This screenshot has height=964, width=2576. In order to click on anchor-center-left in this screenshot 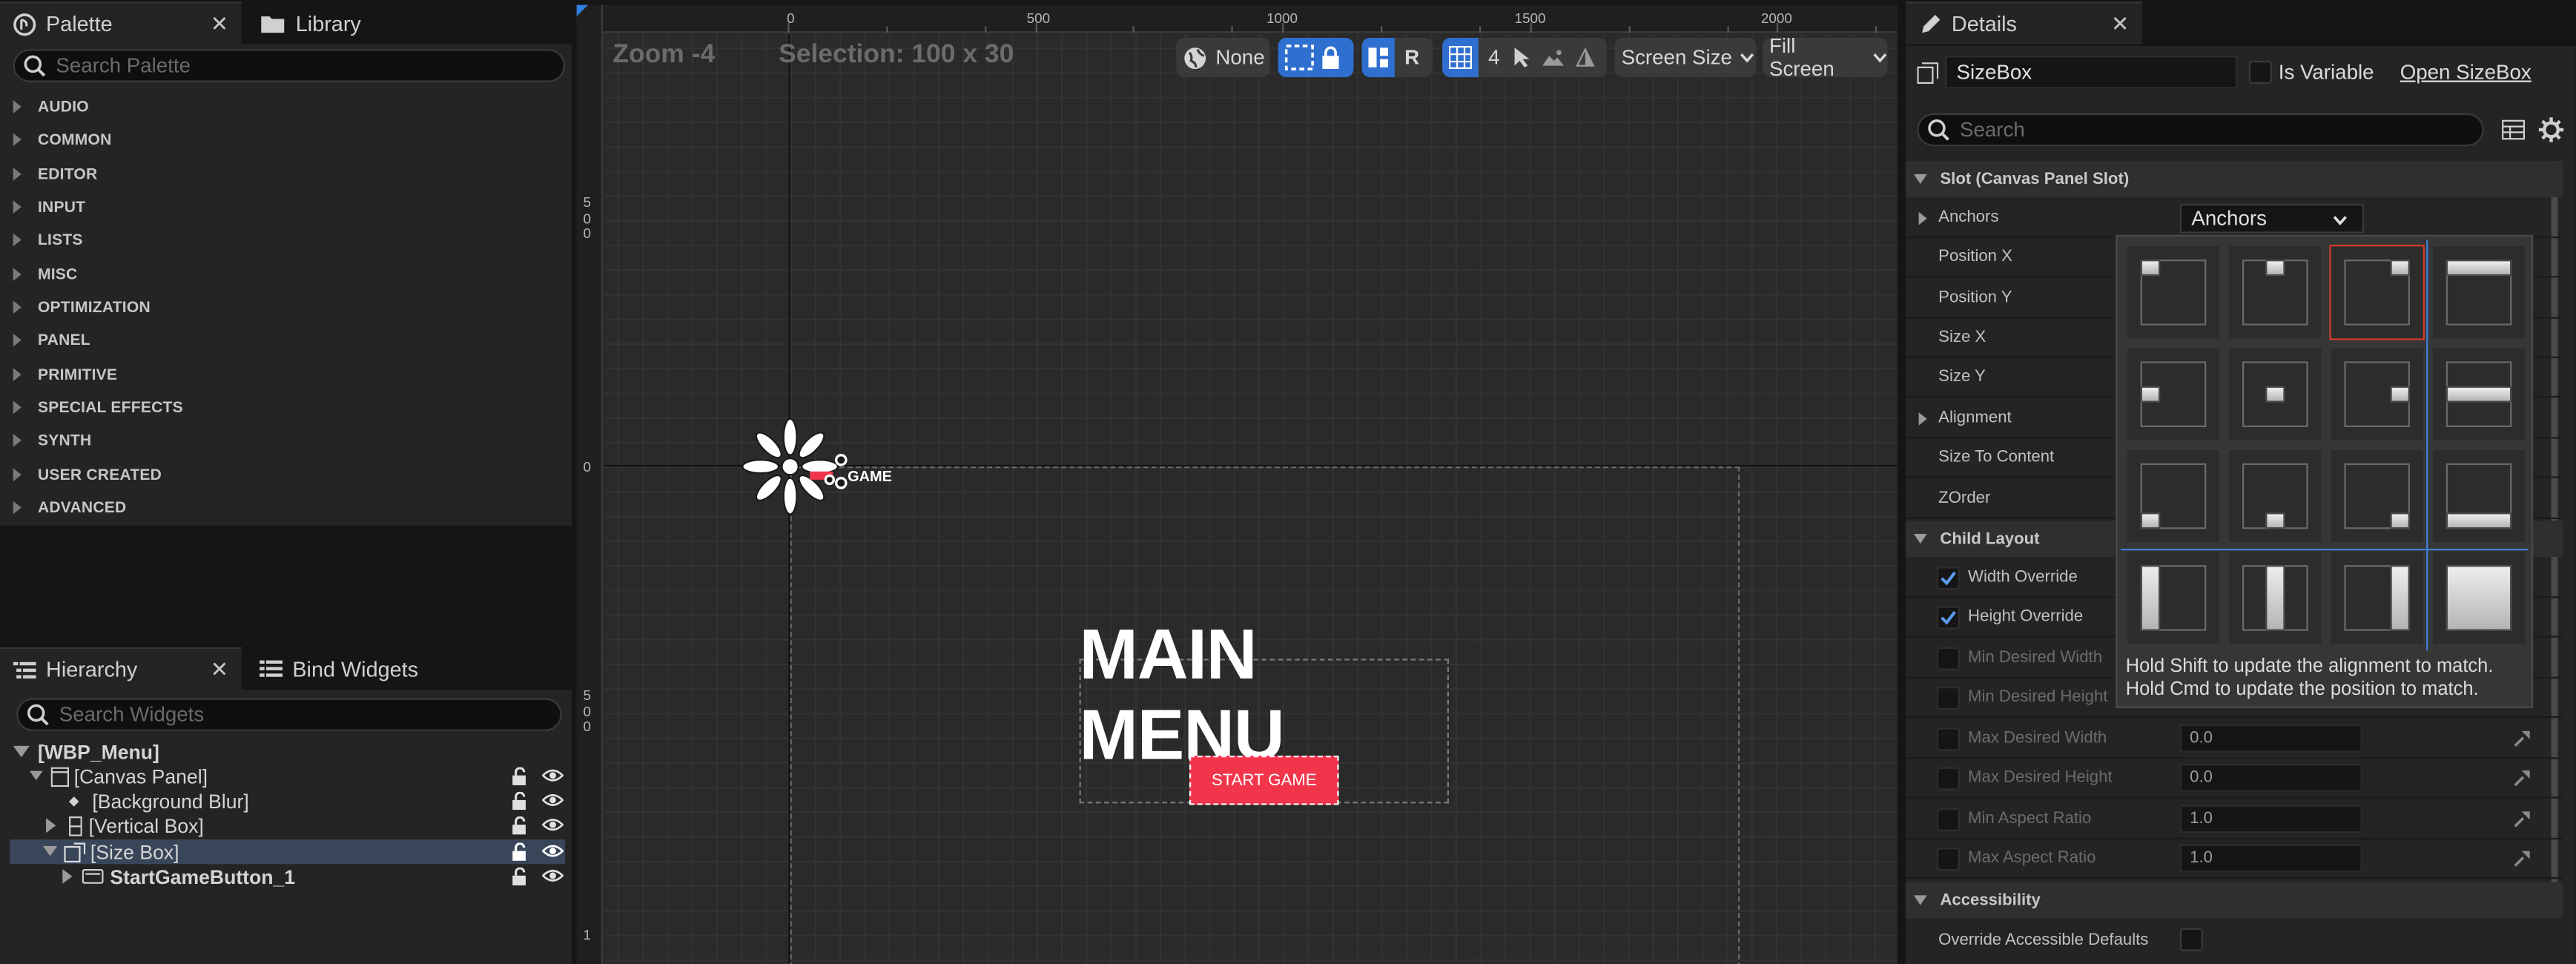, I will do `click(2173, 394)`.